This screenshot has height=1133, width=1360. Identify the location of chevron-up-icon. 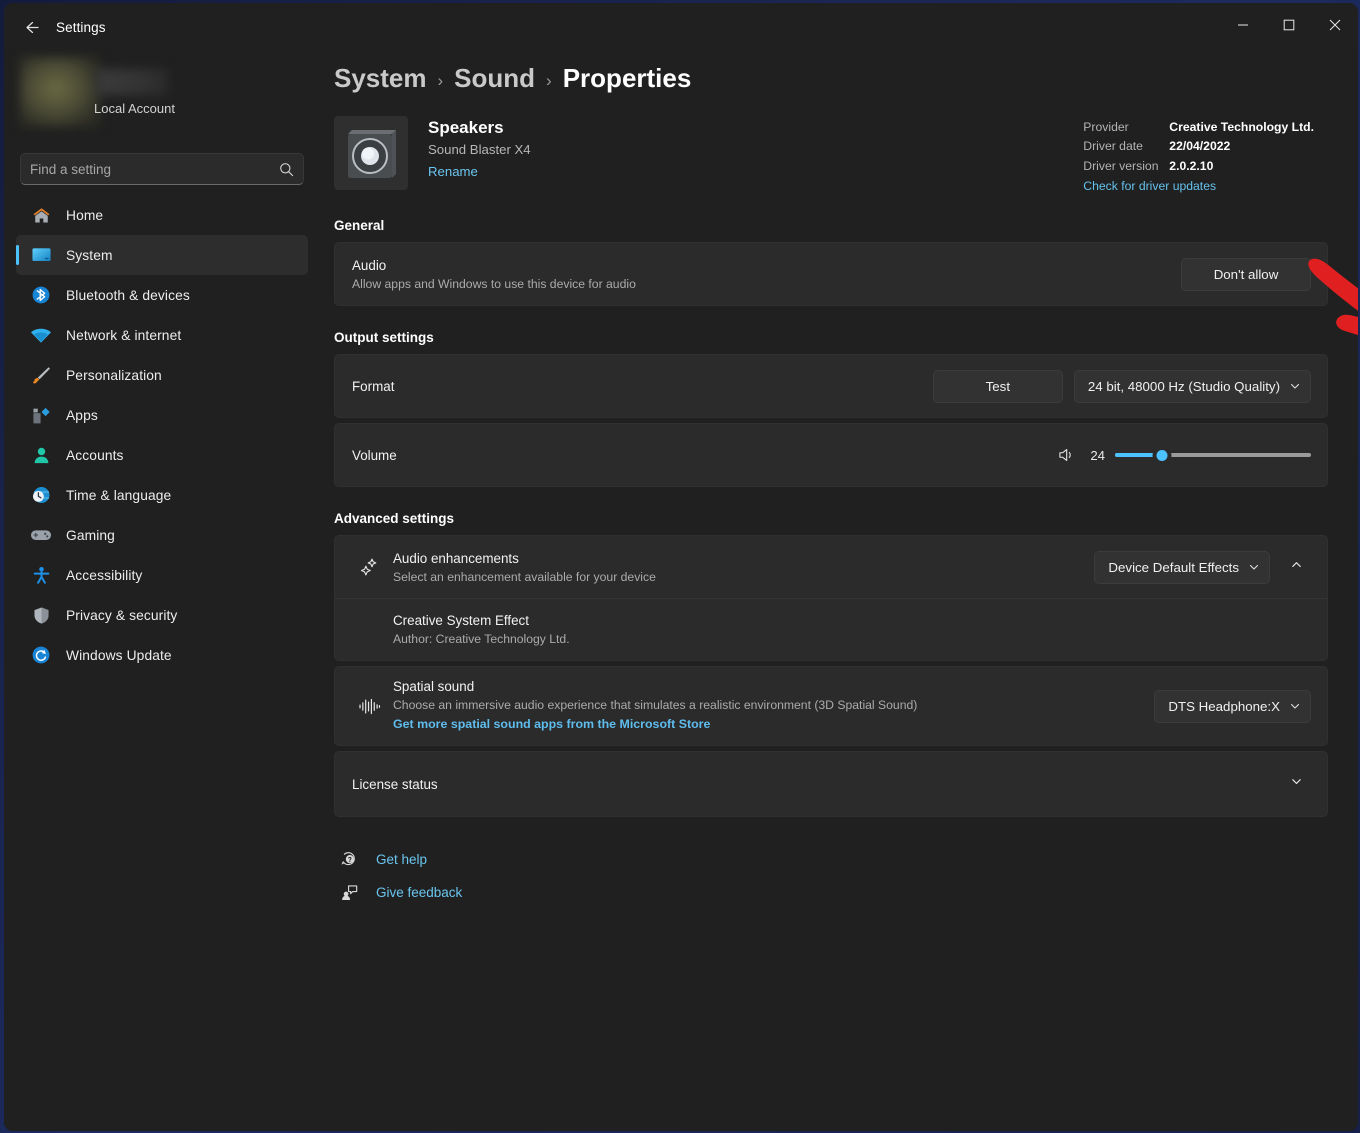
(1296, 567).